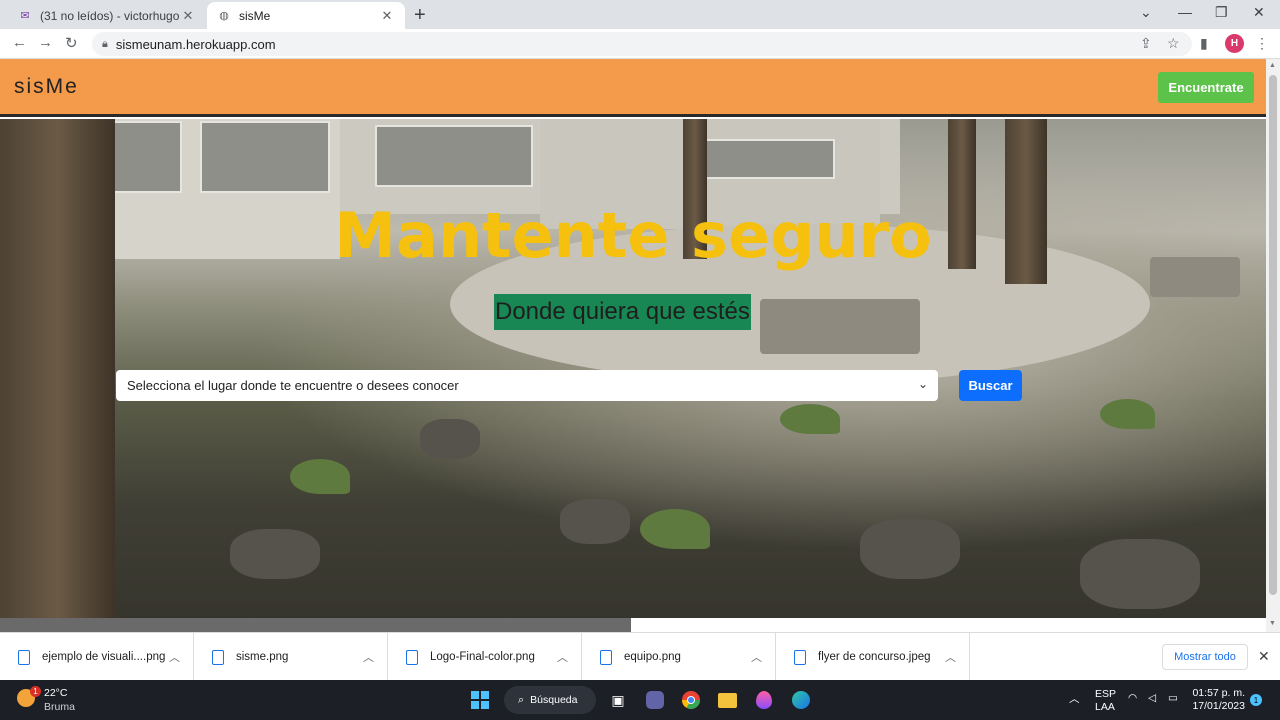  What do you see at coordinates (1218, 693) in the screenshot?
I see `time: 01:57 p. m.` at bounding box center [1218, 693].